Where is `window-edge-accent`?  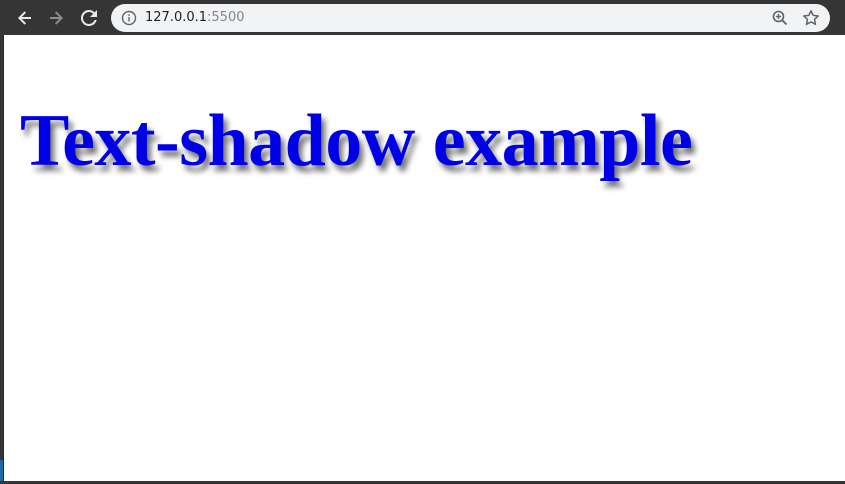 window-edge-accent is located at coordinates (1, 470).